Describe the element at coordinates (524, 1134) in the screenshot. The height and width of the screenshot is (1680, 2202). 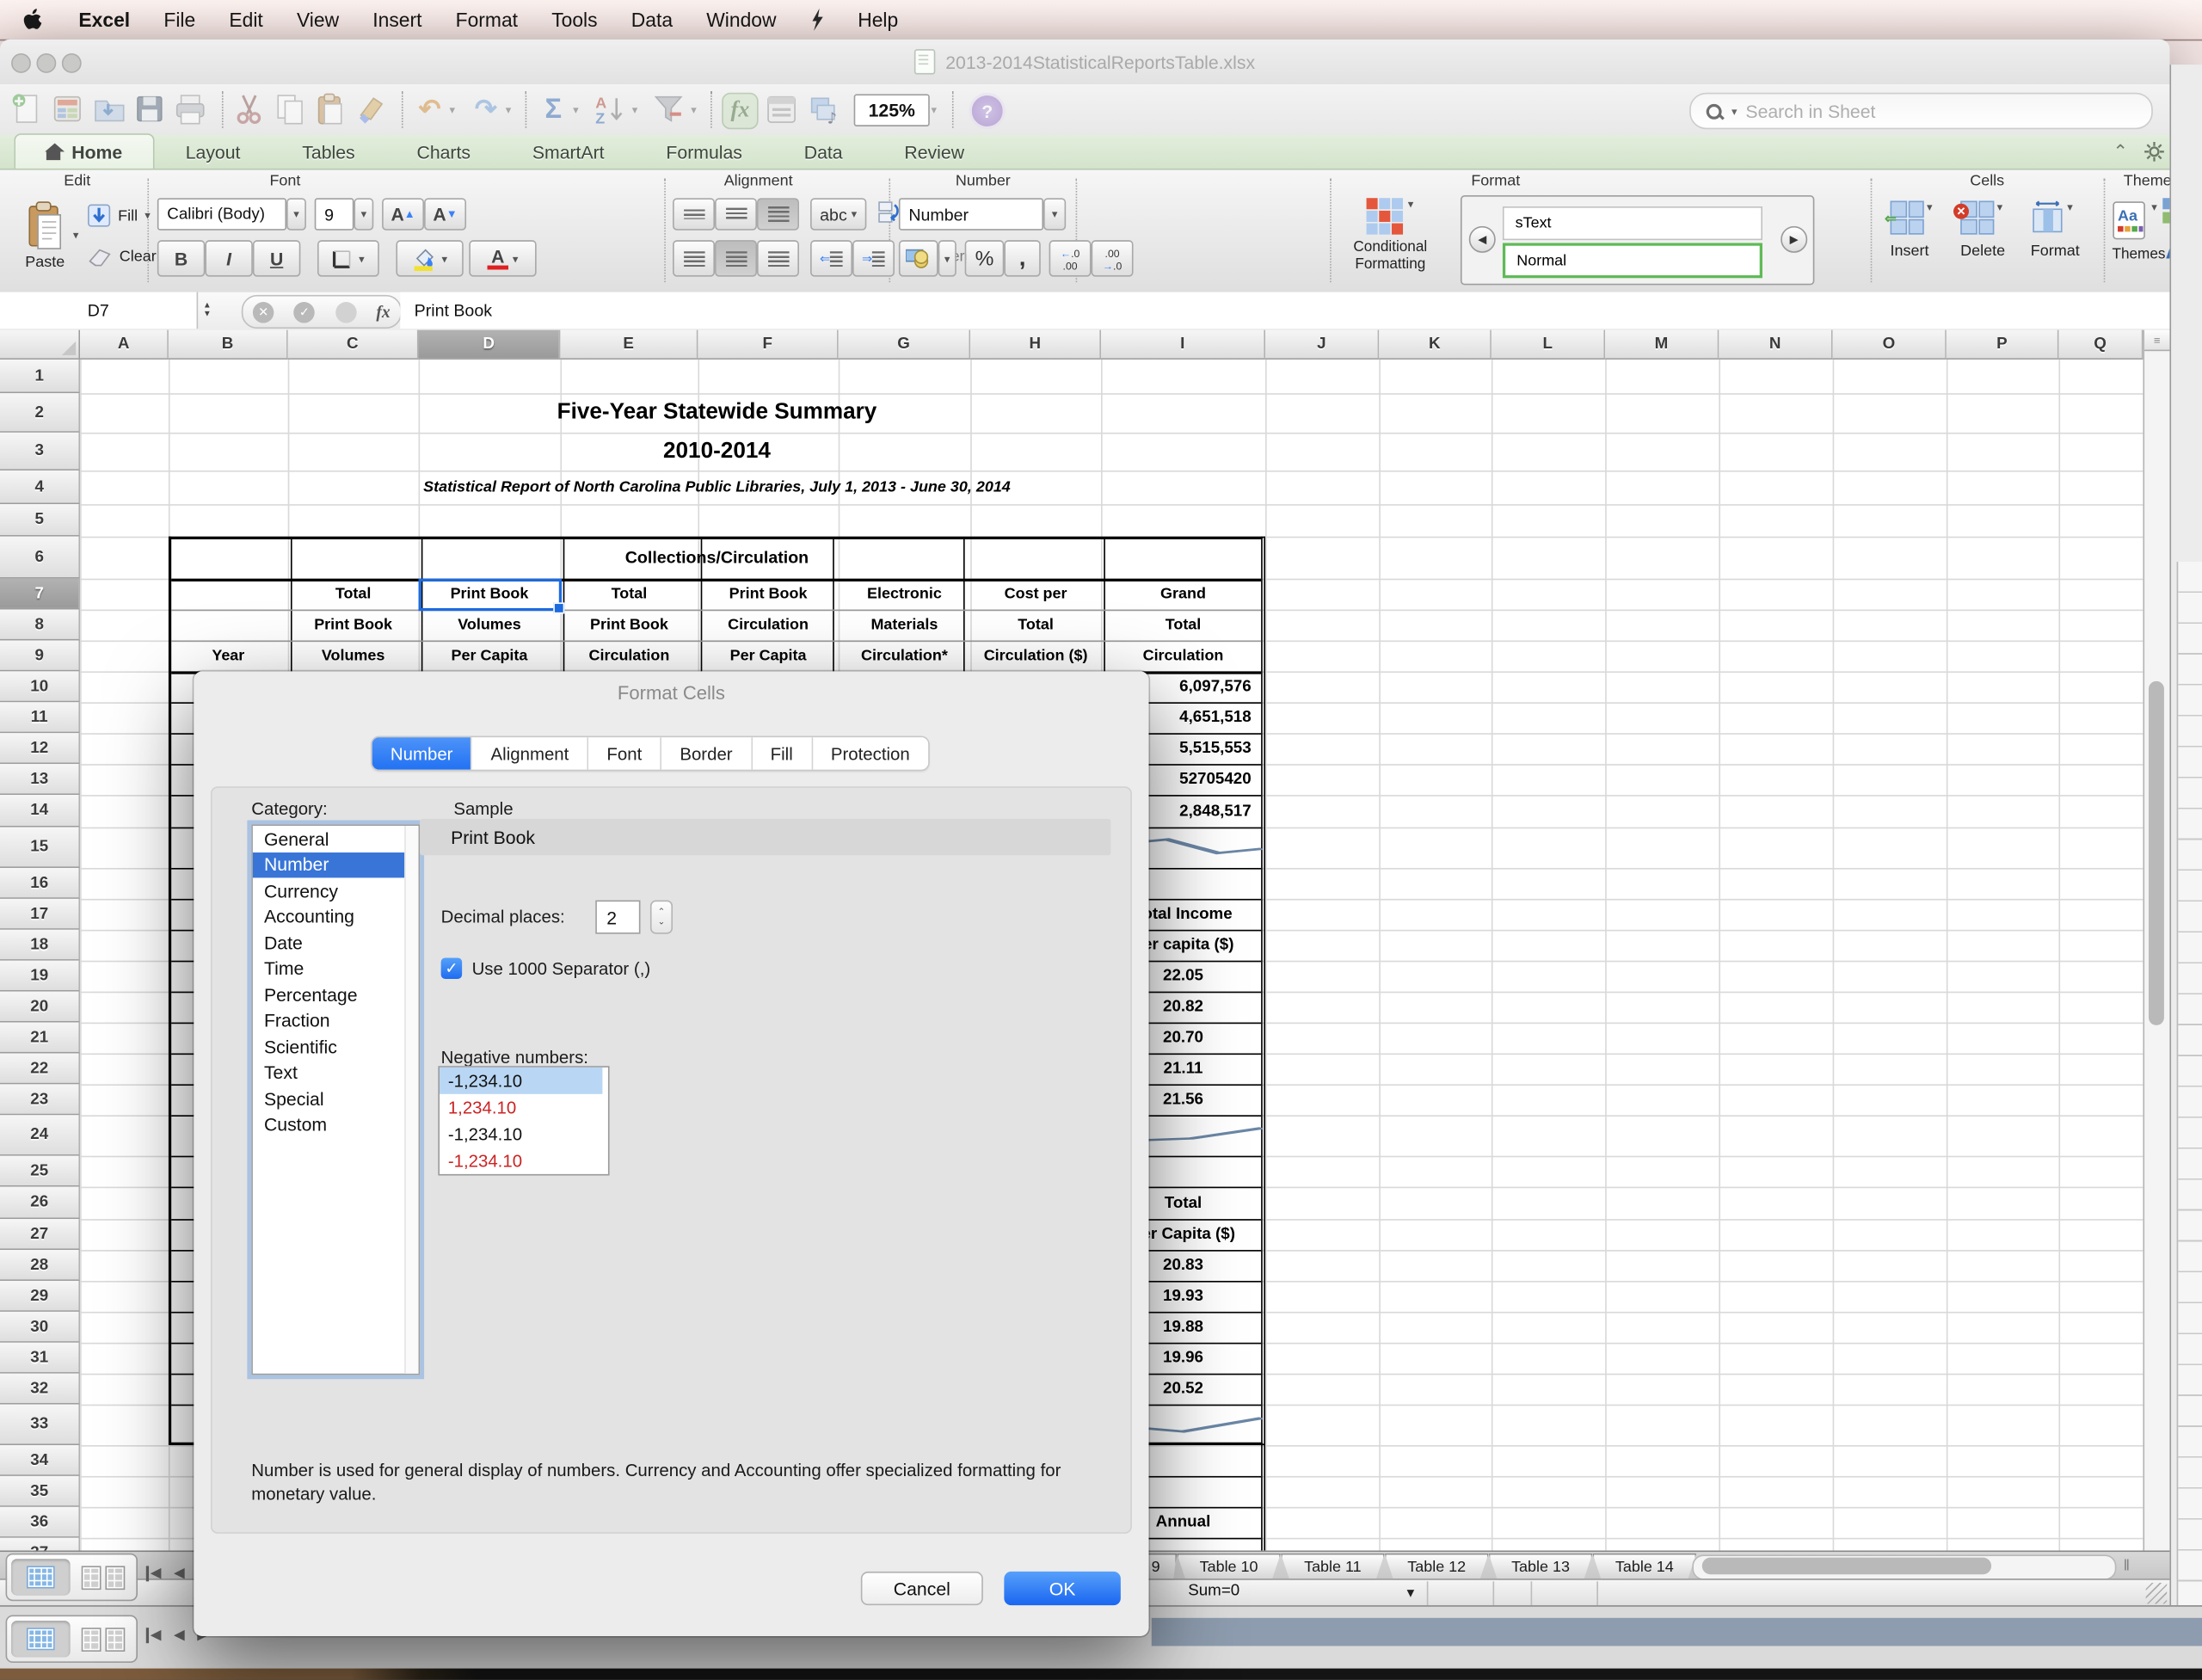
I see `negative-option-2: -1,234.10` at that location.